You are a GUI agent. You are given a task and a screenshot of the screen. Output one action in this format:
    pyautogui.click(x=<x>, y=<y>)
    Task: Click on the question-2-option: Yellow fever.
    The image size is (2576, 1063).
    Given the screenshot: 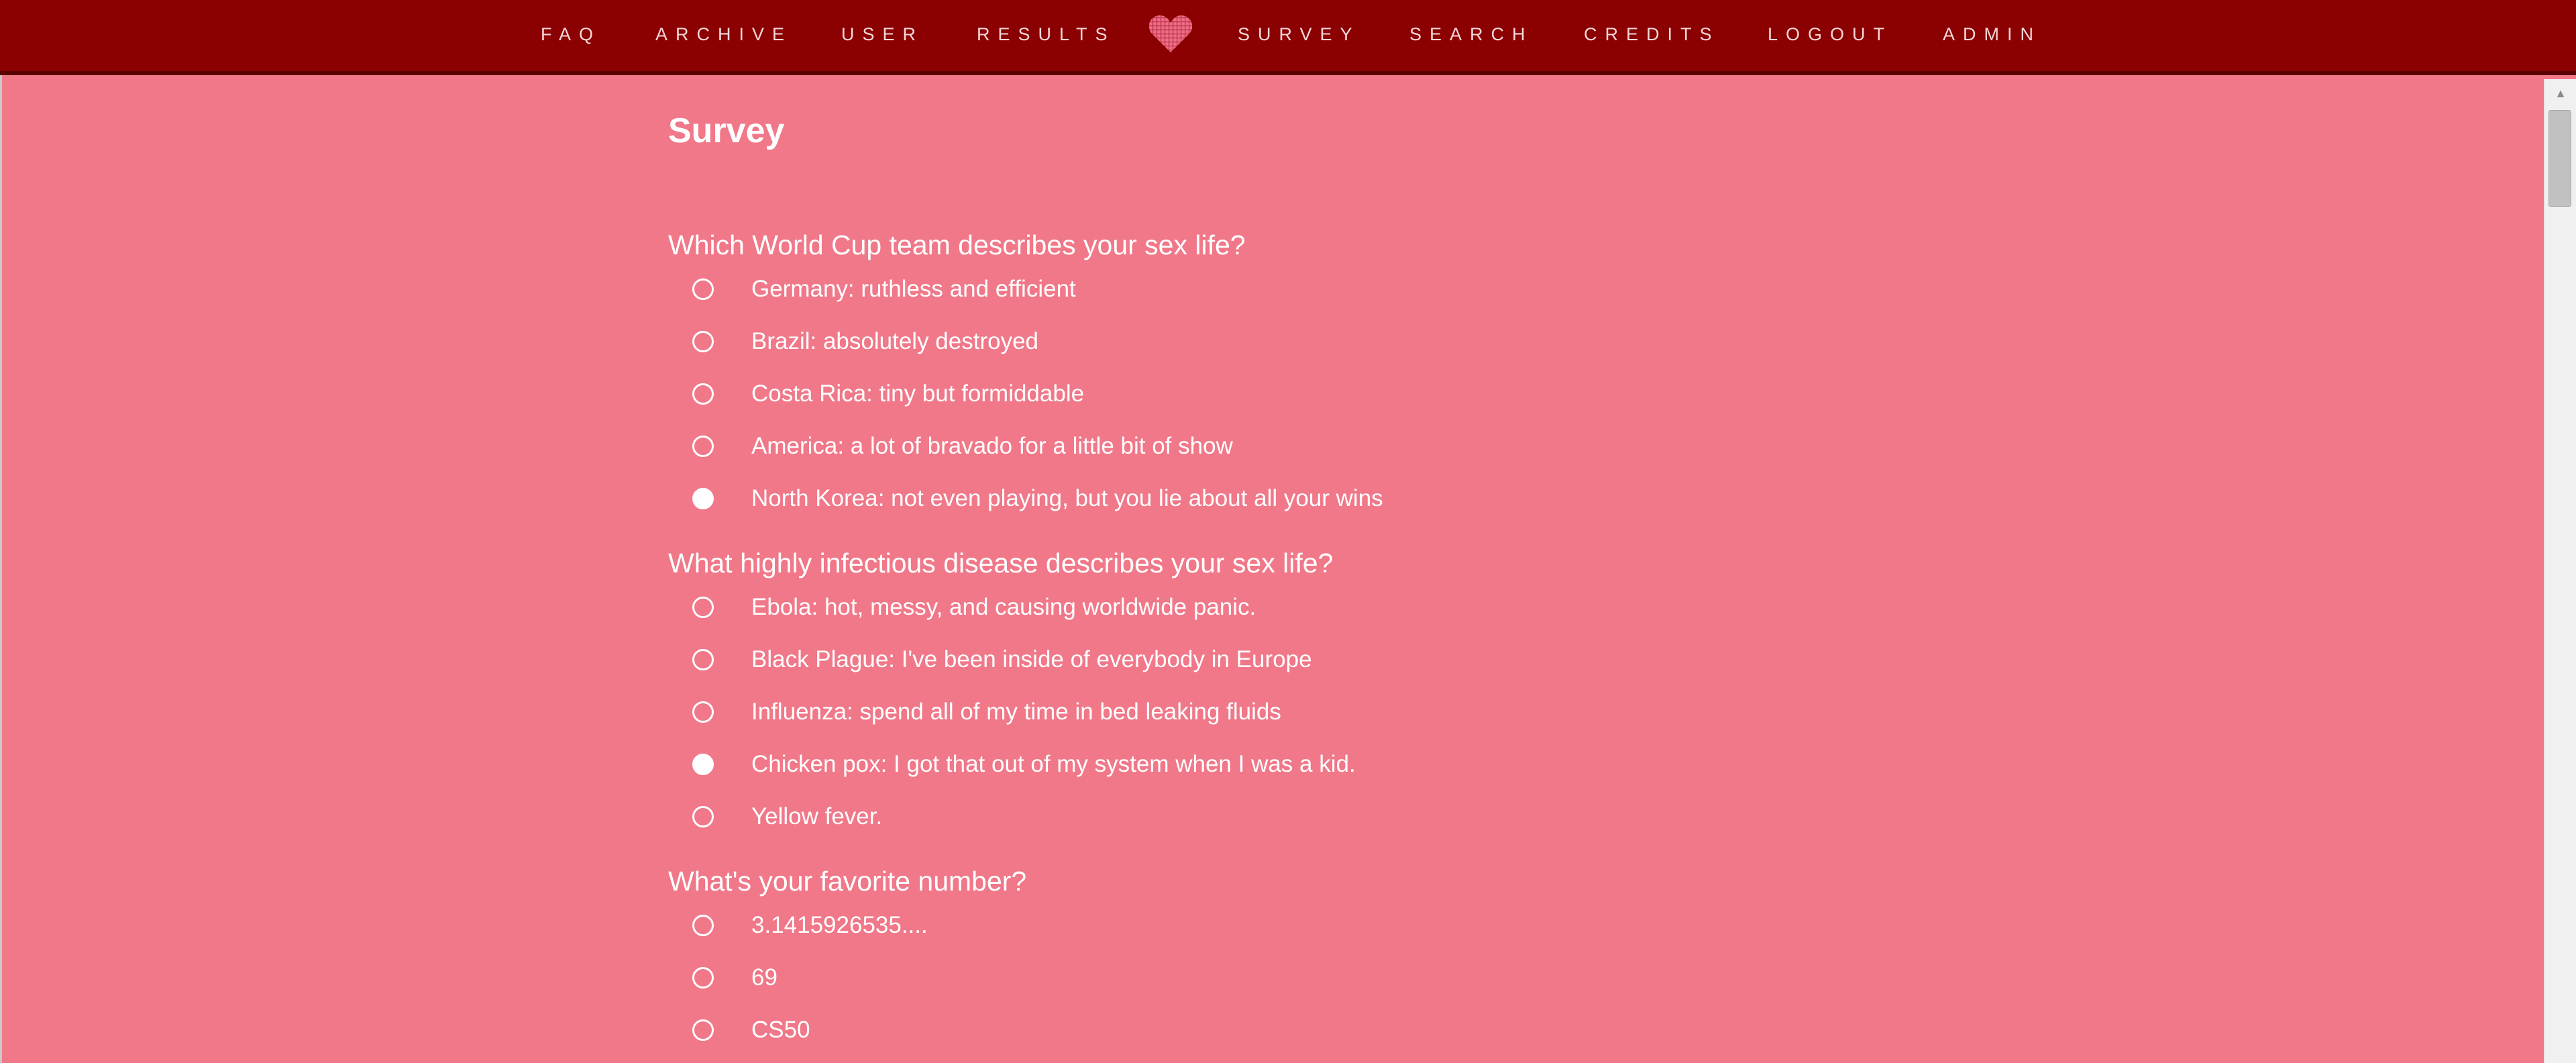 What is the action you would take?
    pyautogui.click(x=787, y=816)
    